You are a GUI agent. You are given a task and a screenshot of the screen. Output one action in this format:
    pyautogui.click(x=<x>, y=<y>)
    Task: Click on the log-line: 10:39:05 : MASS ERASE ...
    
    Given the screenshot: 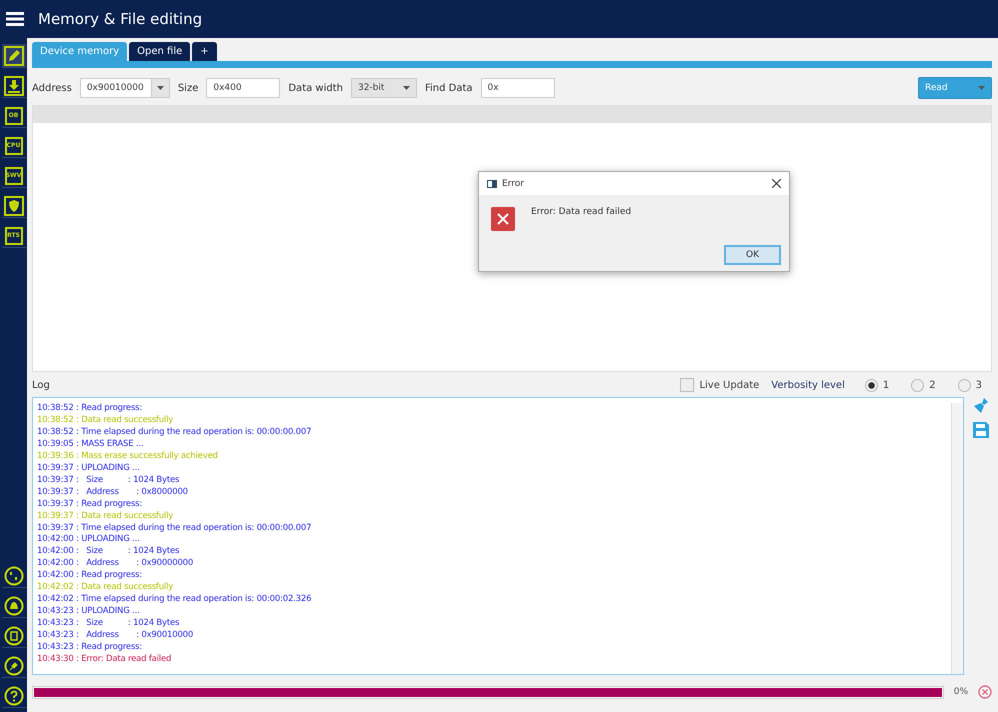 What is the action you would take?
    pyautogui.click(x=90, y=444)
    